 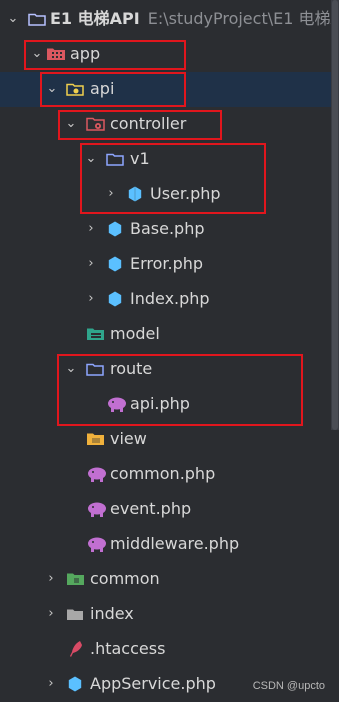 I want to click on project-title: E1 电梯API, so click(x=95, y=18).